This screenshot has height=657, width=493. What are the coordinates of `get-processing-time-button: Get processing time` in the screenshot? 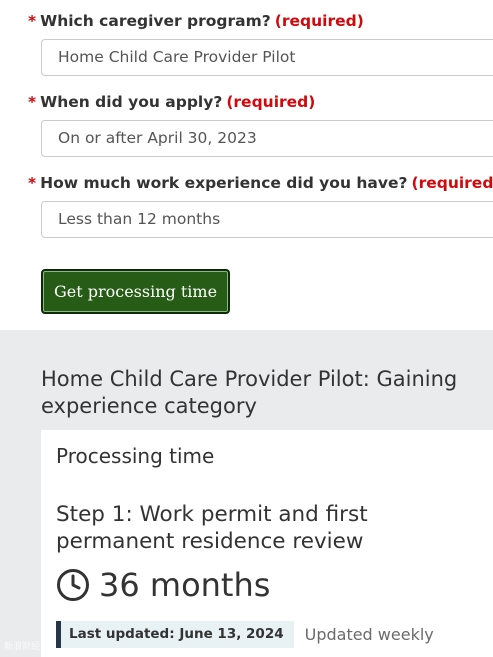 It's located at (135, 291).